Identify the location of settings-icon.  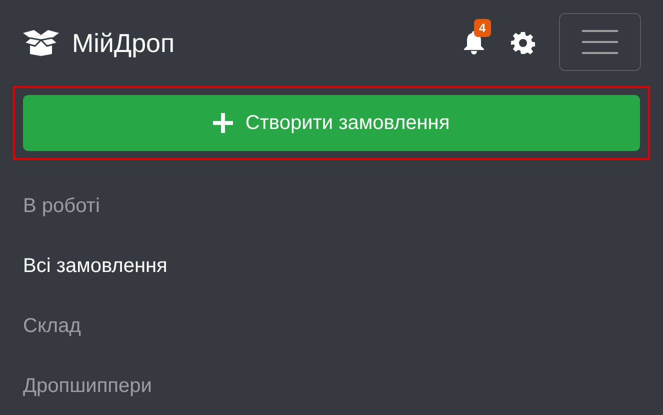
(523, 43).